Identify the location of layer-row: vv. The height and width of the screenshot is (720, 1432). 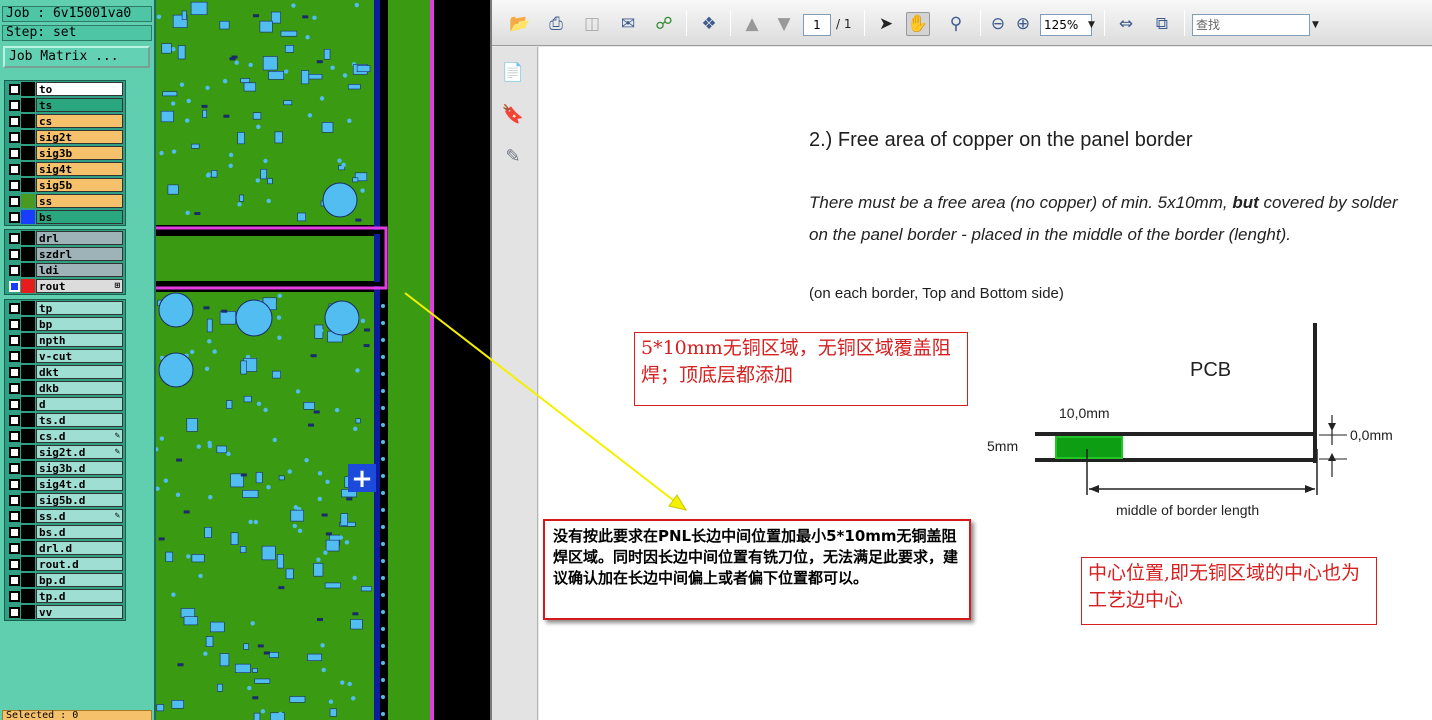
(65, 612).